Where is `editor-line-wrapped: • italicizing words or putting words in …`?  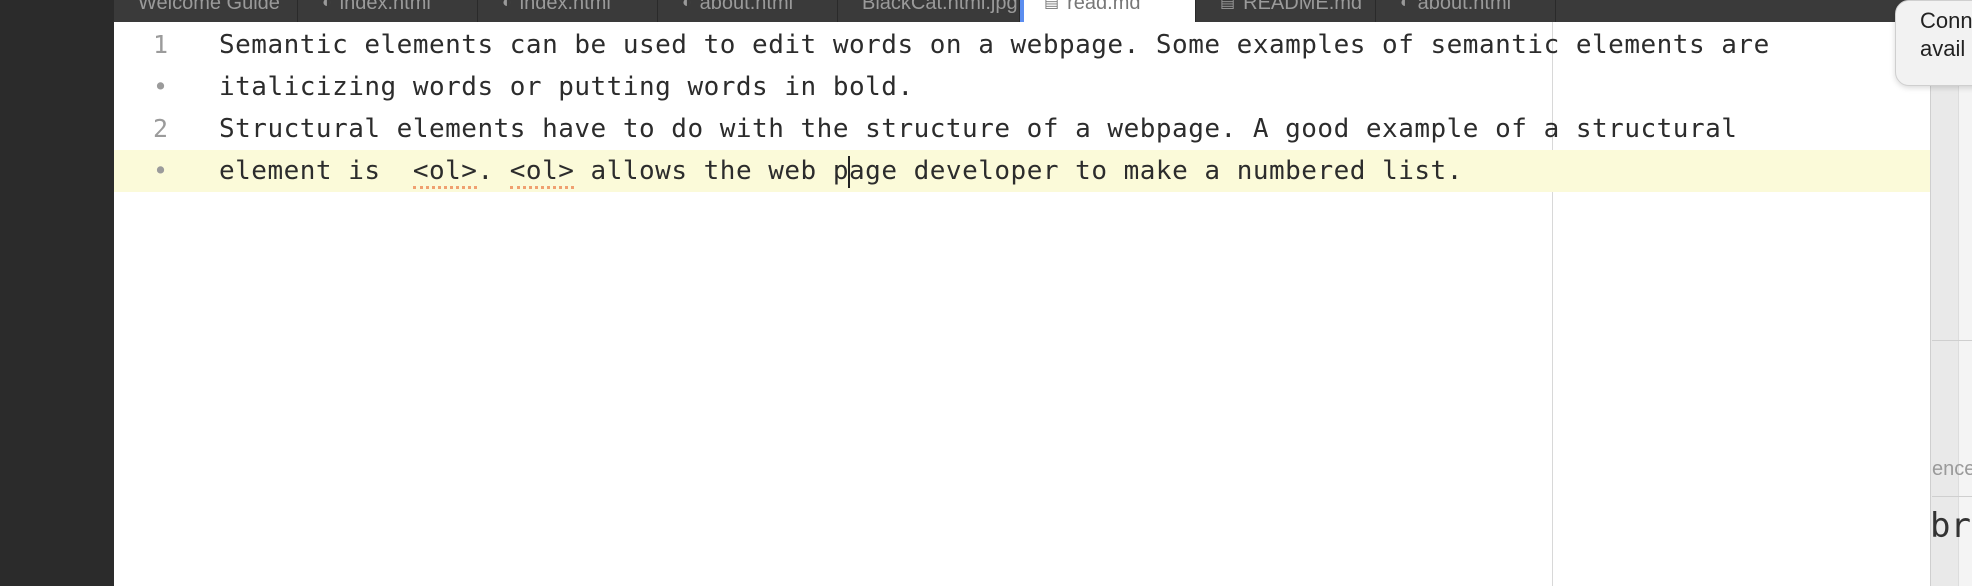 editor-line-wrapped: • italicizing words or putting words in … is located at coordinates (1022, 87).